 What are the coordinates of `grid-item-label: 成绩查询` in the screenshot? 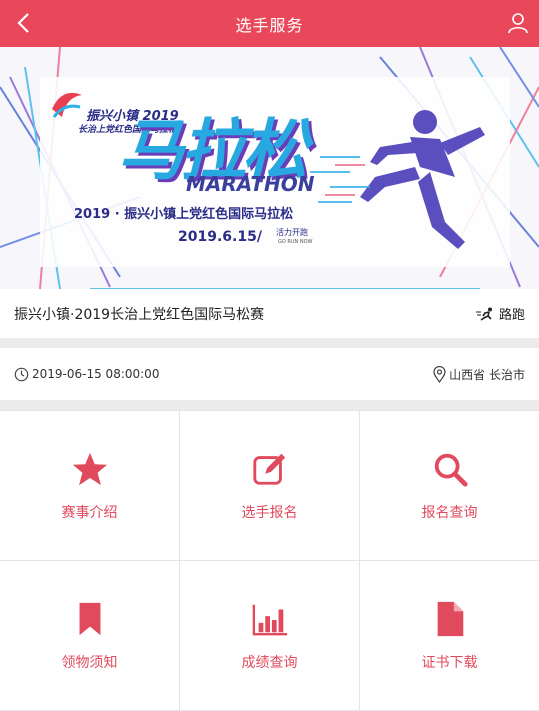 It's located at (269, 662).